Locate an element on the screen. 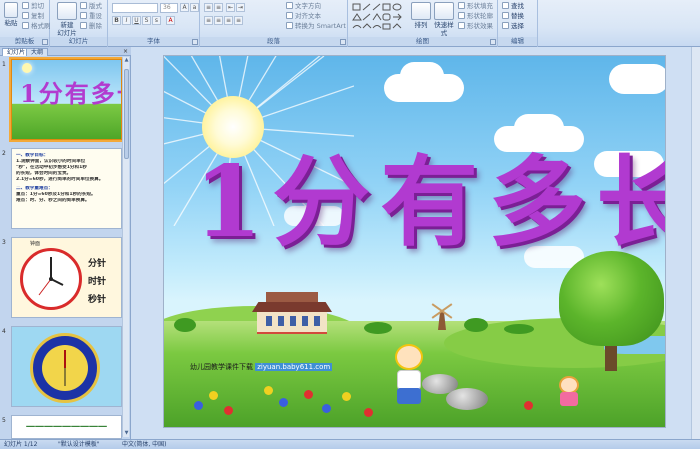  language: 中文(简体, 中国) is located at coordinates (144, 445).